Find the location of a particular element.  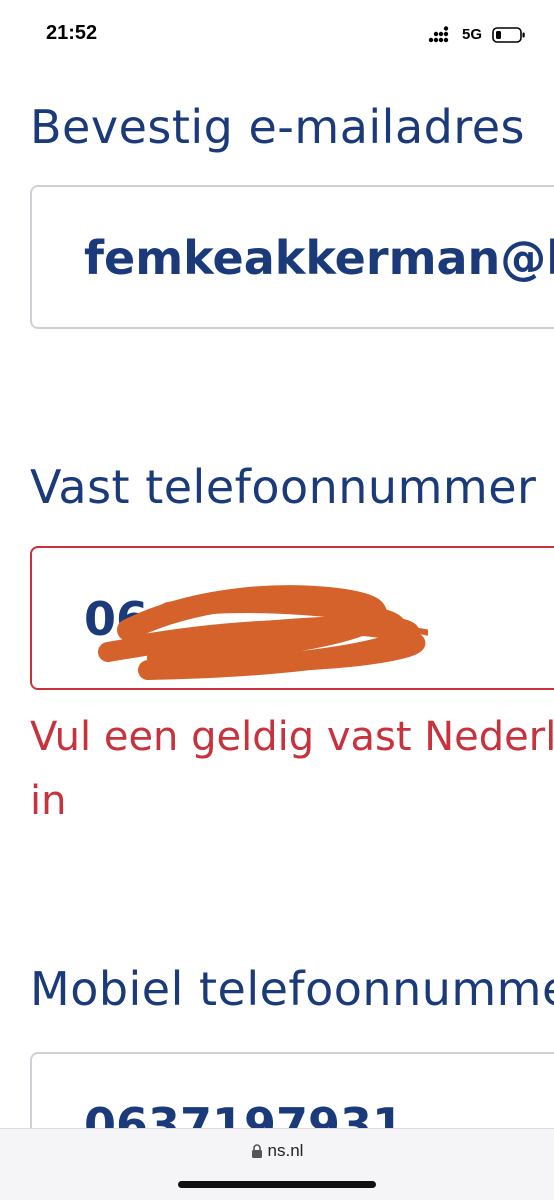

redaction-scribble is located at coordinates (263, 632).